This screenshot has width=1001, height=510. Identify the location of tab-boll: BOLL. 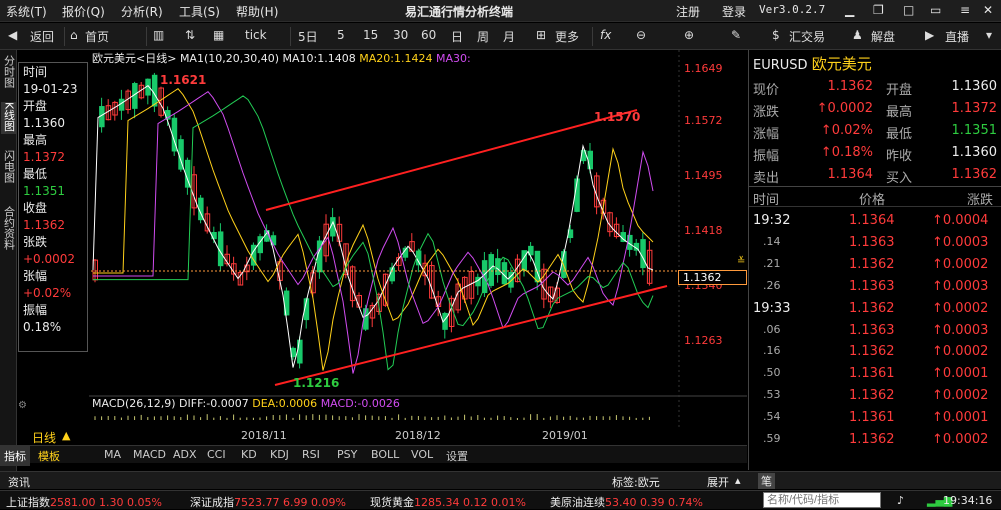
(385, 454).